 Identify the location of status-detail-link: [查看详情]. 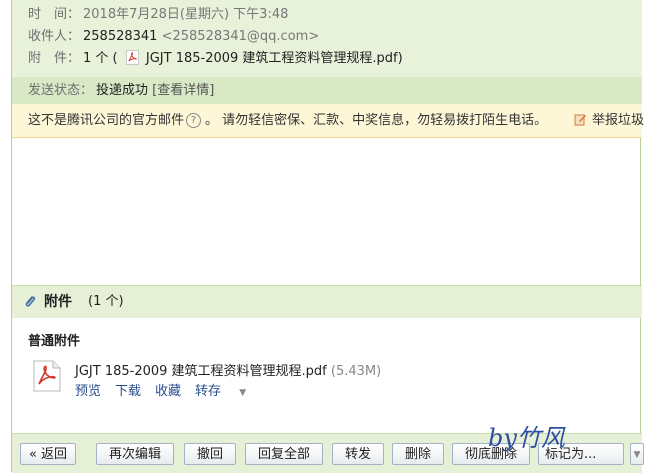
(183, 90).